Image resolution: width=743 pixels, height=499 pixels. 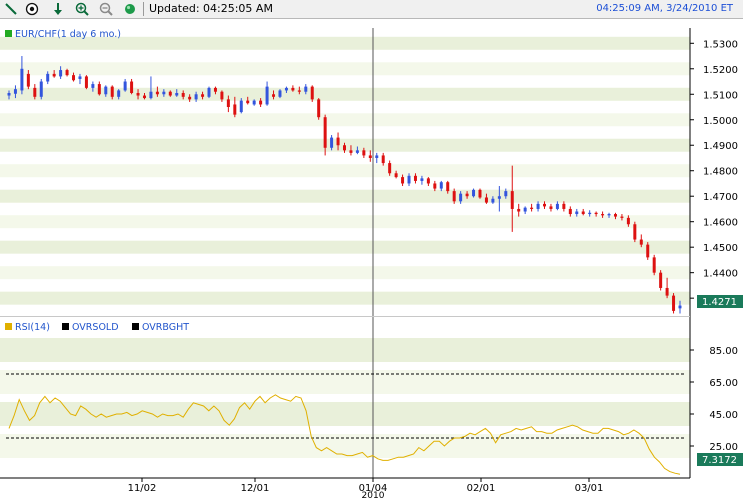 What do you see at coordinates (481, 488) in the screenshot?
I see `x-tick-label: 02/01` at bounding box center [481, 488].